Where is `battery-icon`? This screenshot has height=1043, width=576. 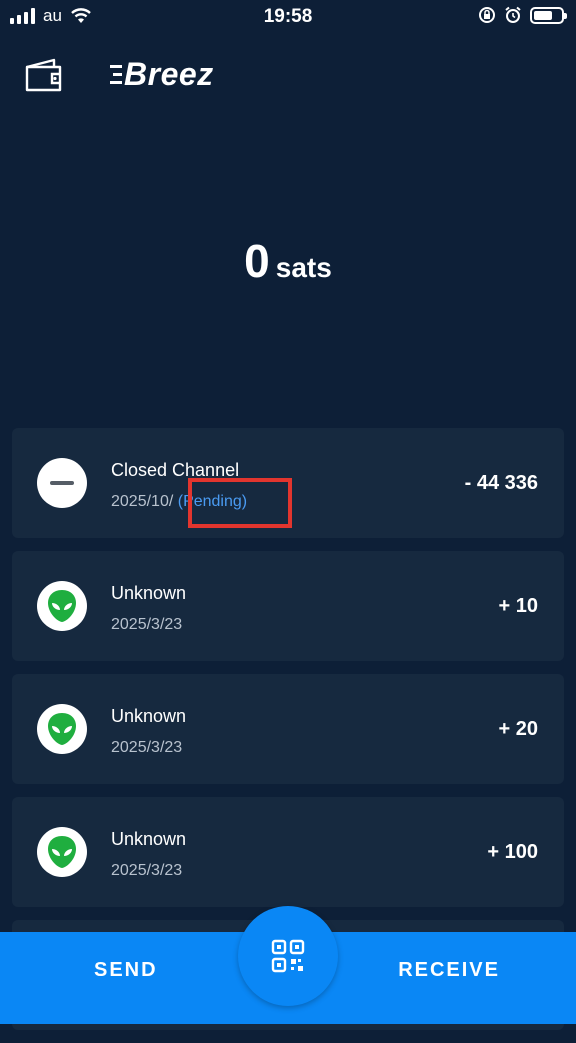
battery-icon is located at coordinates (548, 15).